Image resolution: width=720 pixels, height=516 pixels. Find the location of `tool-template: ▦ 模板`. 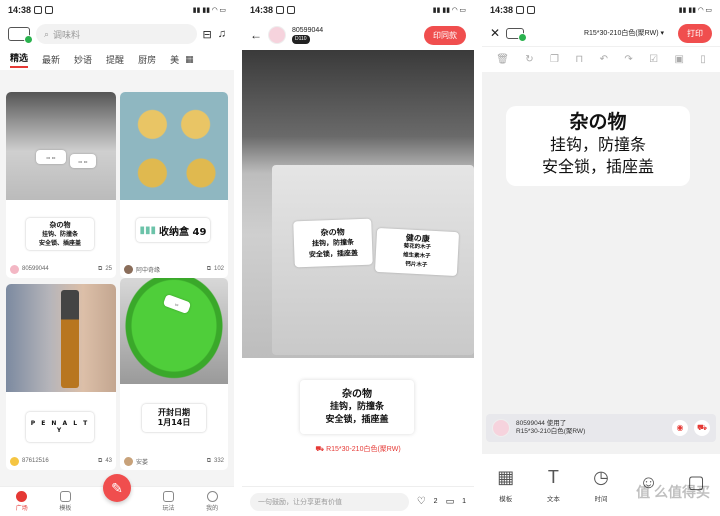

tool-template: ▦ 模板 is located at coordinates (506, 485).